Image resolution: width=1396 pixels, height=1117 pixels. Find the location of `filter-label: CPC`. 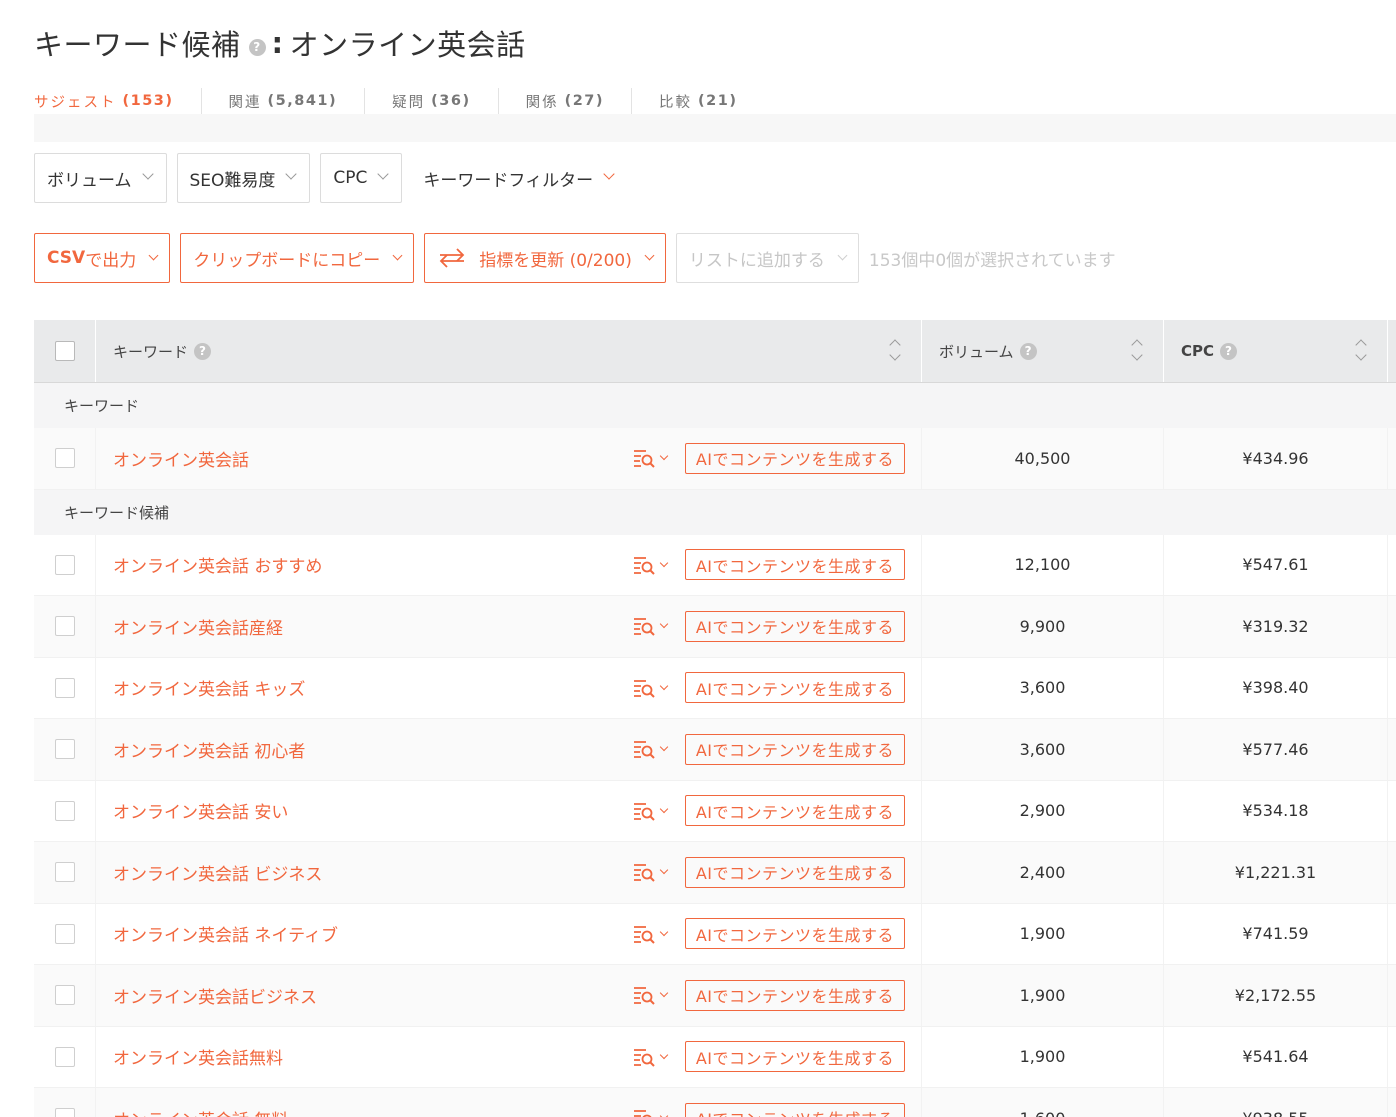

filter-label: CPC is located at coordinates (350, 178).